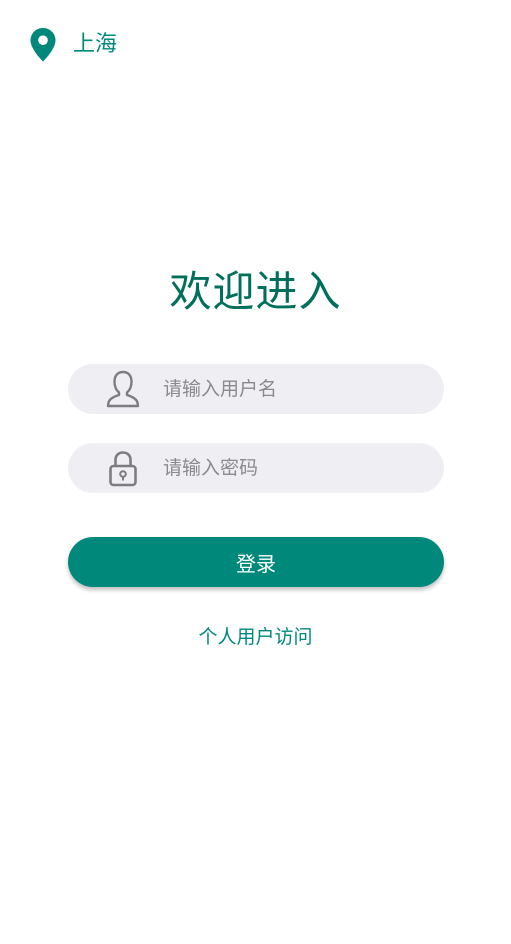 The height and width of the screenshot is (944, 511). Describe the element at coordinates (288, 389) in the screenshot. I see `username-input` at that location.